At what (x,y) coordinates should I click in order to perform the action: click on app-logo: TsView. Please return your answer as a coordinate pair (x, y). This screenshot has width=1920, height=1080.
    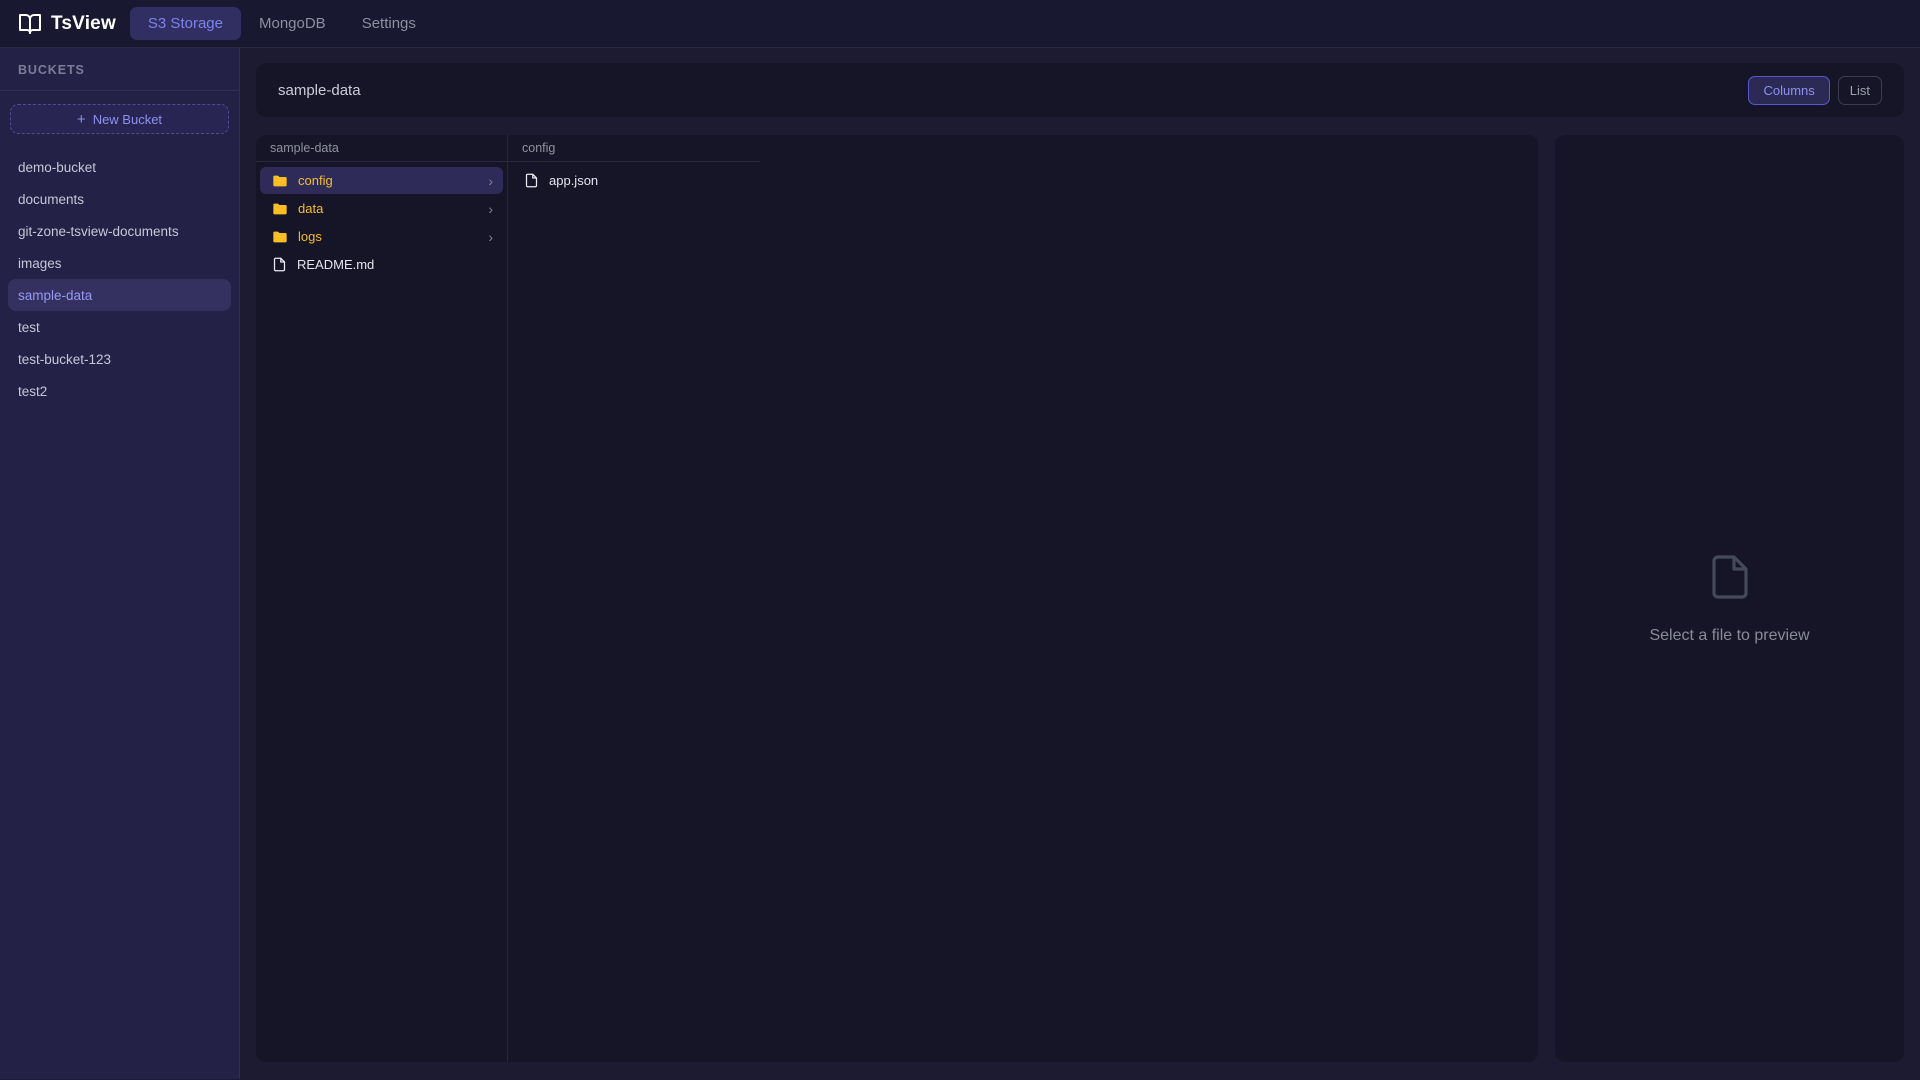
    Looking at the image, I should click on (67, 24).